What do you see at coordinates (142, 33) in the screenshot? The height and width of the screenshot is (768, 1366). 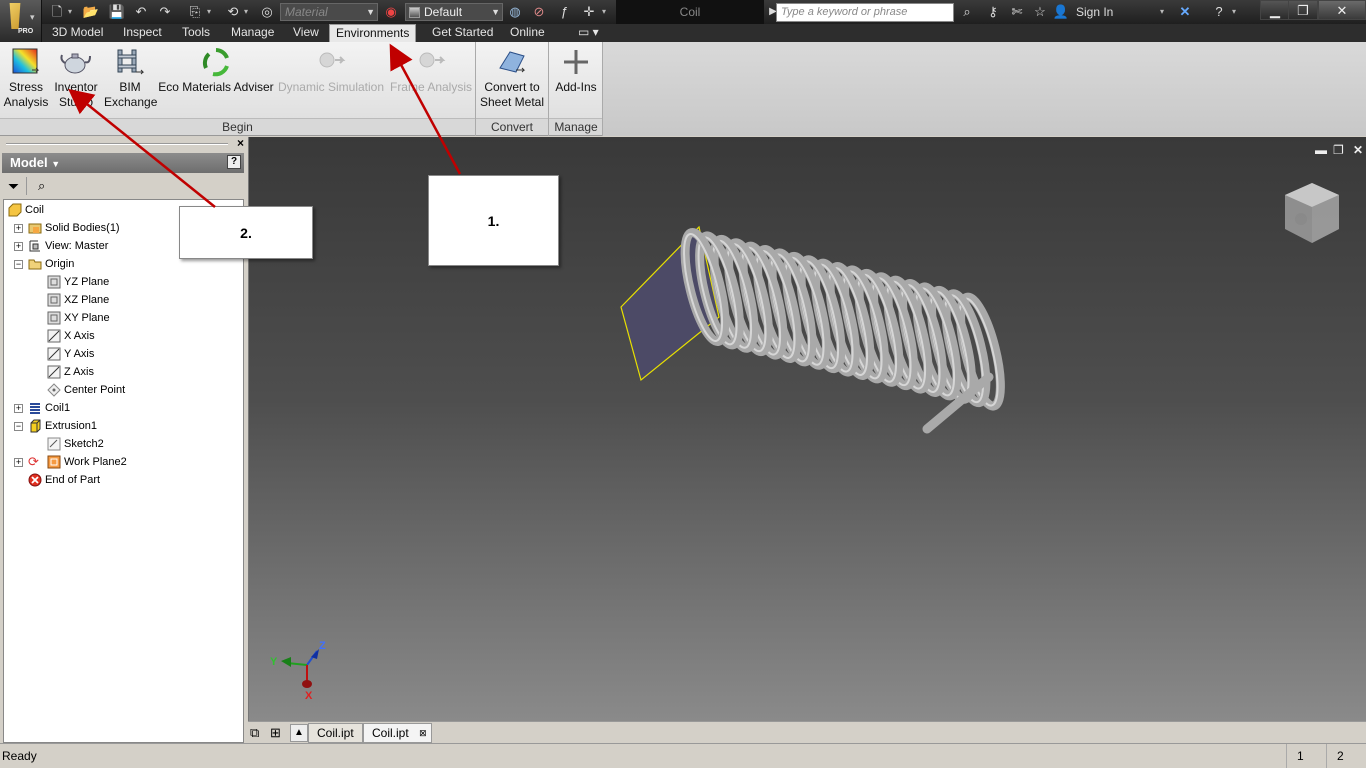 I see `tab-inspect: Inspect` at bounding box center [142, 33].